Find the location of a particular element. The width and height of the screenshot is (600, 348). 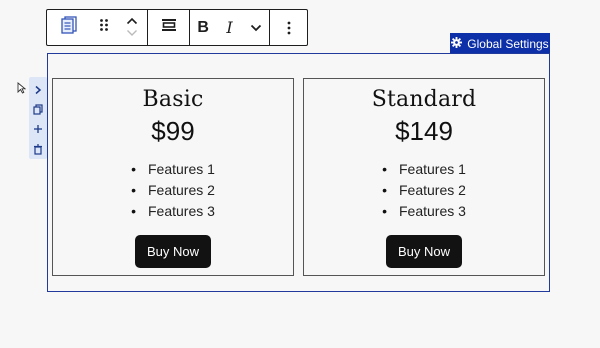

drag-handle is located at coordinates (104, 27).